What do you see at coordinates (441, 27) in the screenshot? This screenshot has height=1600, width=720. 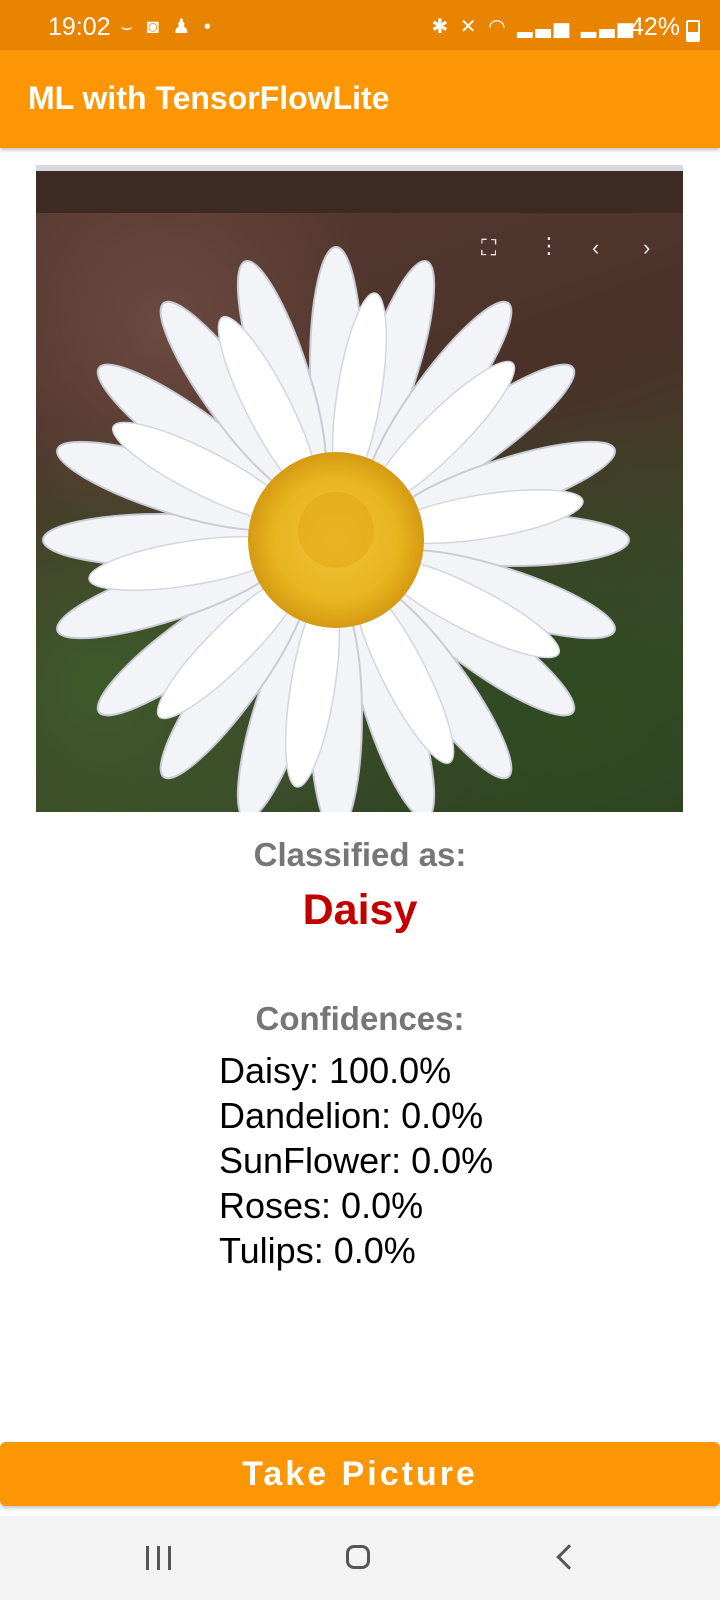 I see `bluetooth-icon: ✱` at bounding box center [441, 27].